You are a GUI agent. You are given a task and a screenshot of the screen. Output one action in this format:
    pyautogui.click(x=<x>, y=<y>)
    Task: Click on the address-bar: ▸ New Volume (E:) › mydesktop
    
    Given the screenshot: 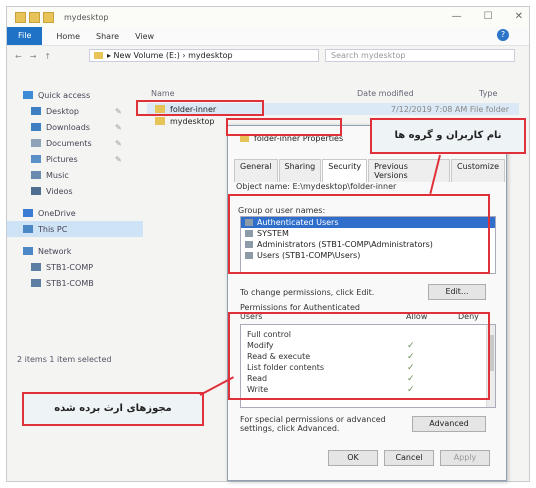 What is the action you would take?
    pyautogui.click(x=204, y=55)
    